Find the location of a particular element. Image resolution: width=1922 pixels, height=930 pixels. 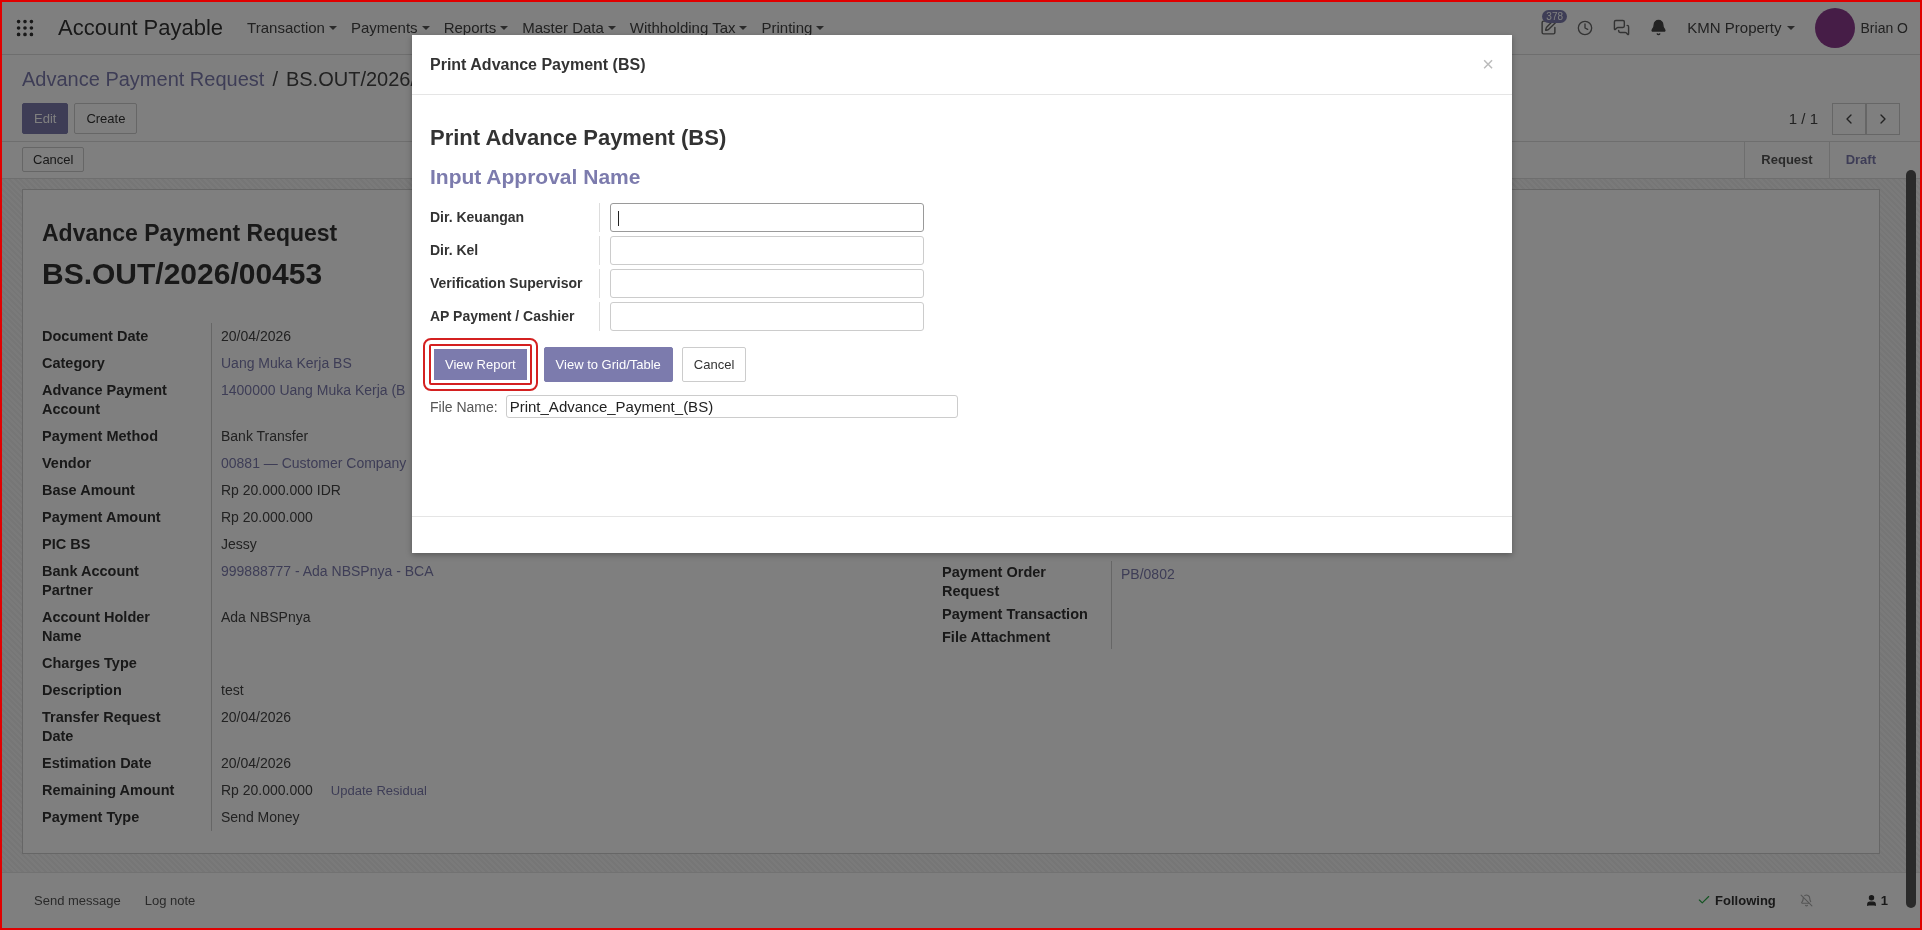

menu-item: Reports is located at coordinates (476, 28).